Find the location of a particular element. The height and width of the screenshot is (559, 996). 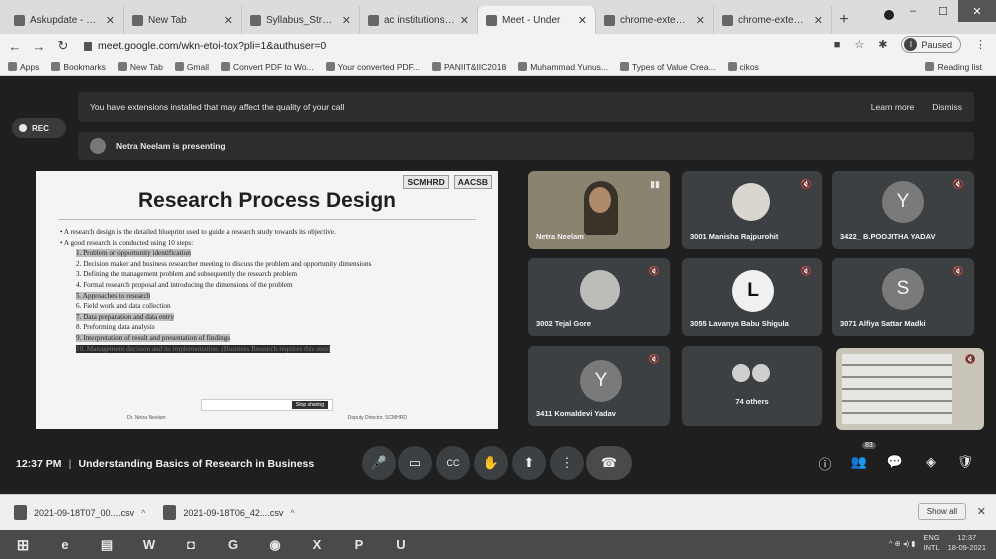

participant-tile: L 🔇 3055 Lavanya Babu Shigula is located at coordinates (752, 297).